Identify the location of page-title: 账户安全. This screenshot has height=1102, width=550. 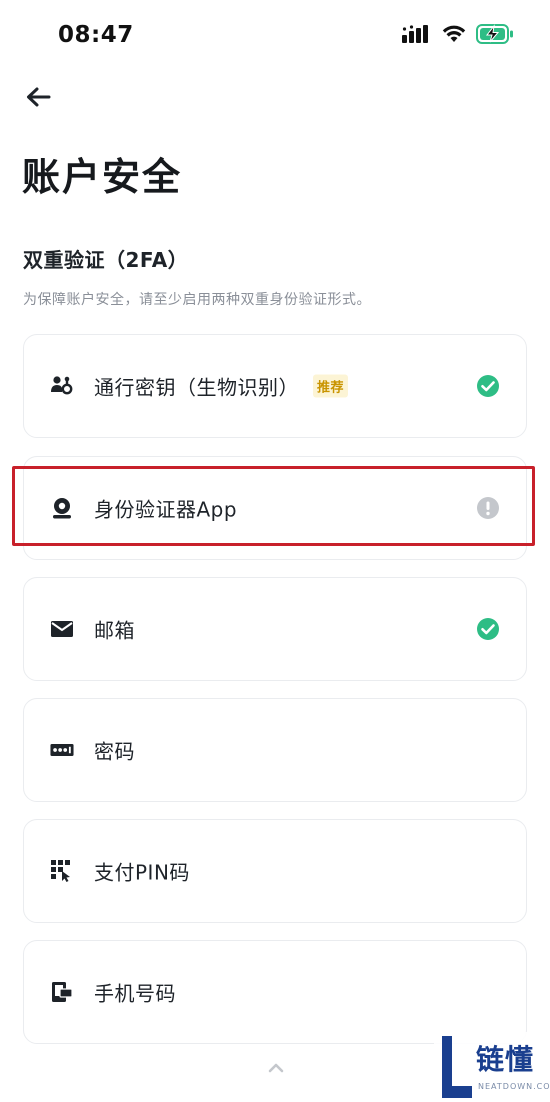
(102, 177).